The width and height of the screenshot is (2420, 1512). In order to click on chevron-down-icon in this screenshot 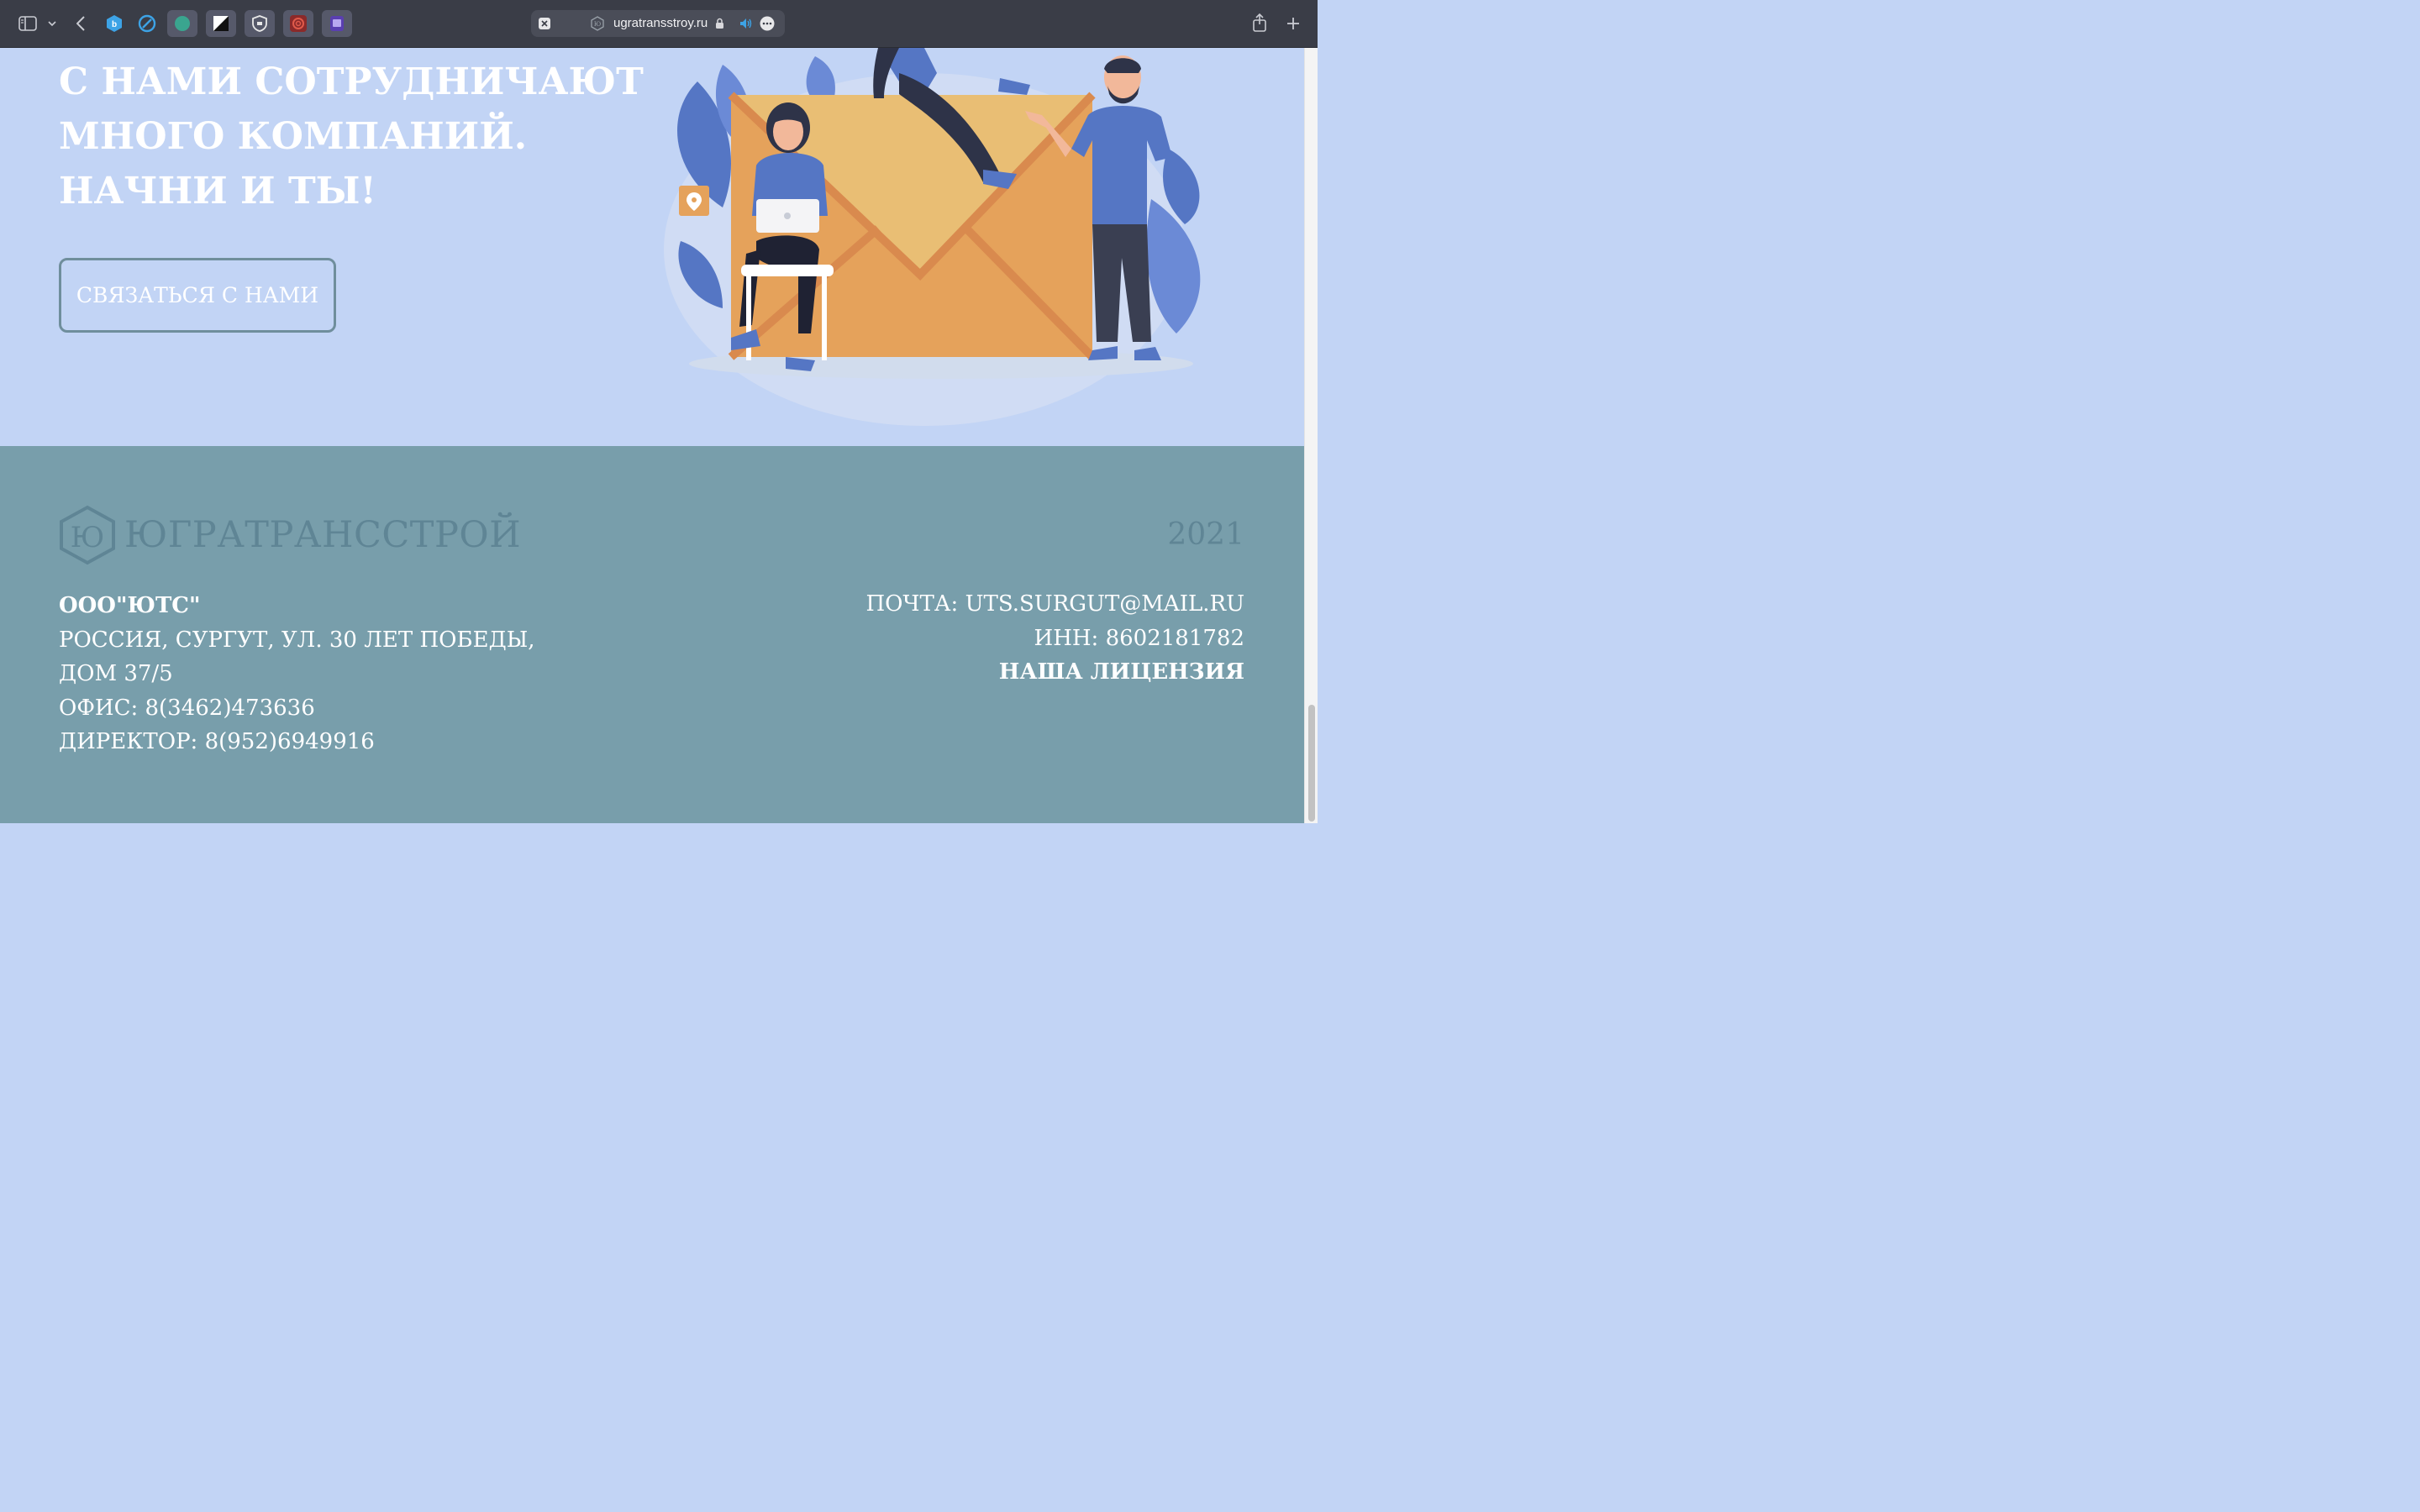, I will do `click(52, 23)`.